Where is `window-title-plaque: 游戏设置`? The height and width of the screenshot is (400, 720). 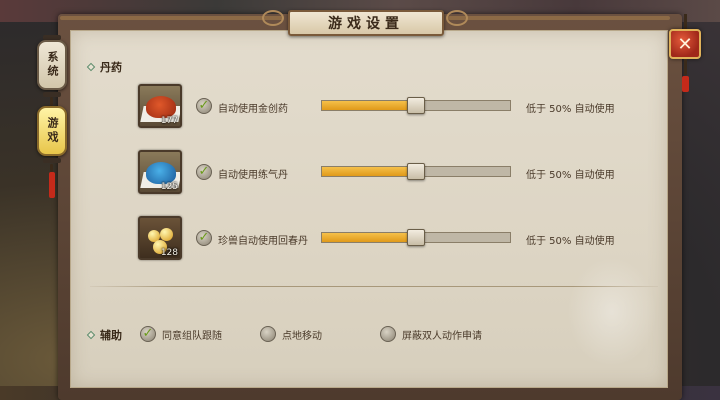 window-title-plaque: 游戏设置 is located at coordinates (366, 23).